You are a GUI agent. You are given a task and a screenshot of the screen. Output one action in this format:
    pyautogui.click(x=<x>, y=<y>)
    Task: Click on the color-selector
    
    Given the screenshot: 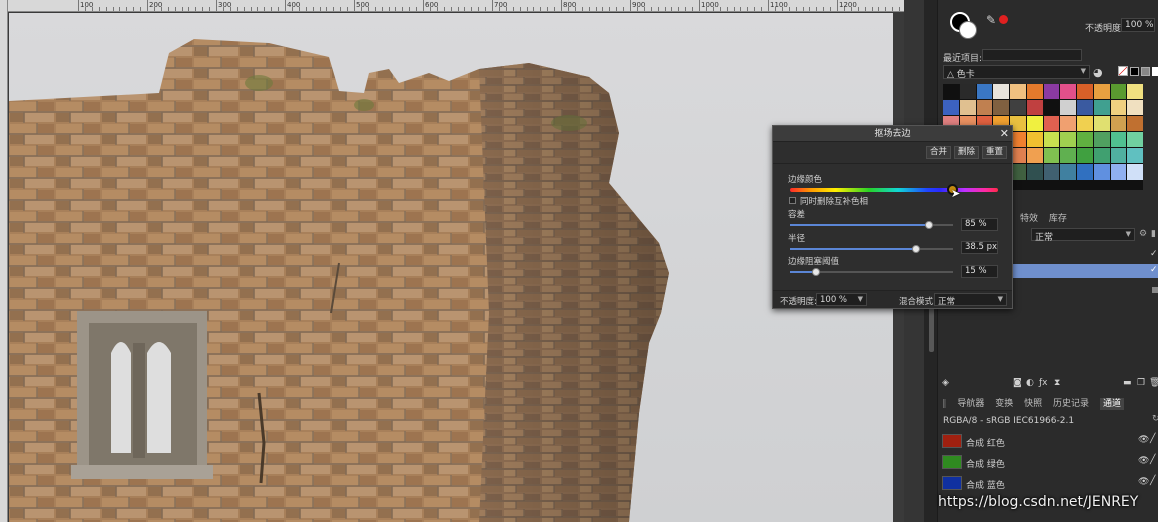 What is the action you would take?
    pyautogui.click(x=965, y=27)
    